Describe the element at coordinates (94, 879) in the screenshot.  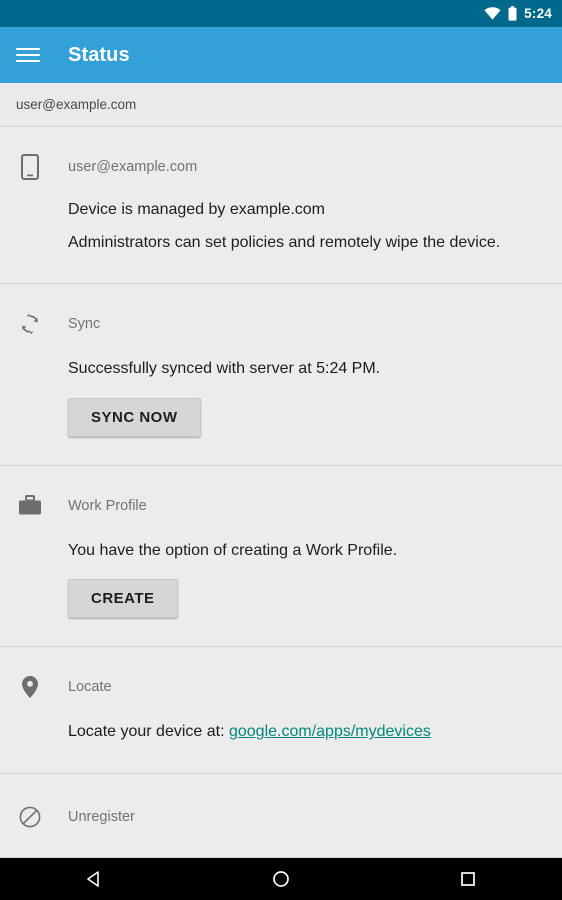
I see `back-triangle-icon` at that location.